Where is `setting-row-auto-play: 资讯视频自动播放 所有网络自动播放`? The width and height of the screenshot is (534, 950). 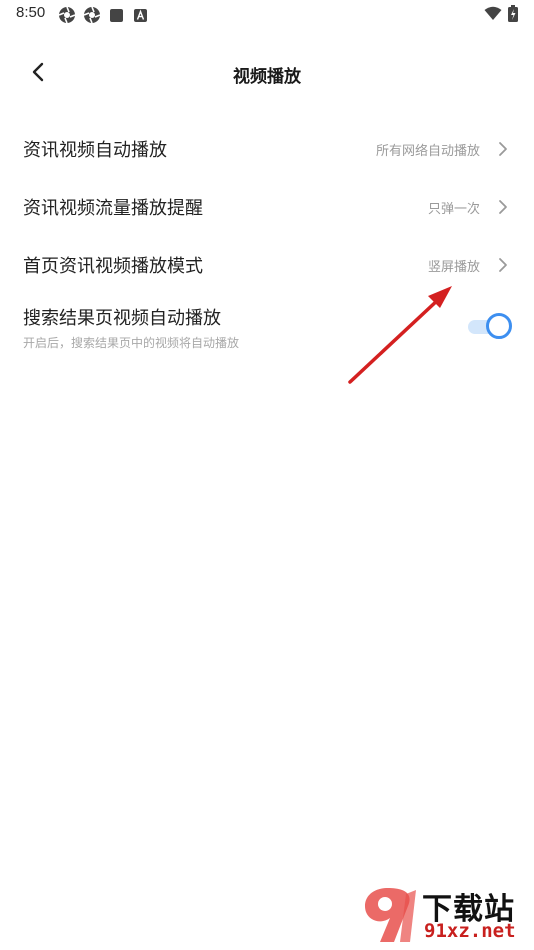
setting-row-auto-play: 资讯视频自动播放 所有网络自动播放 is located at coordinates (267, 149).